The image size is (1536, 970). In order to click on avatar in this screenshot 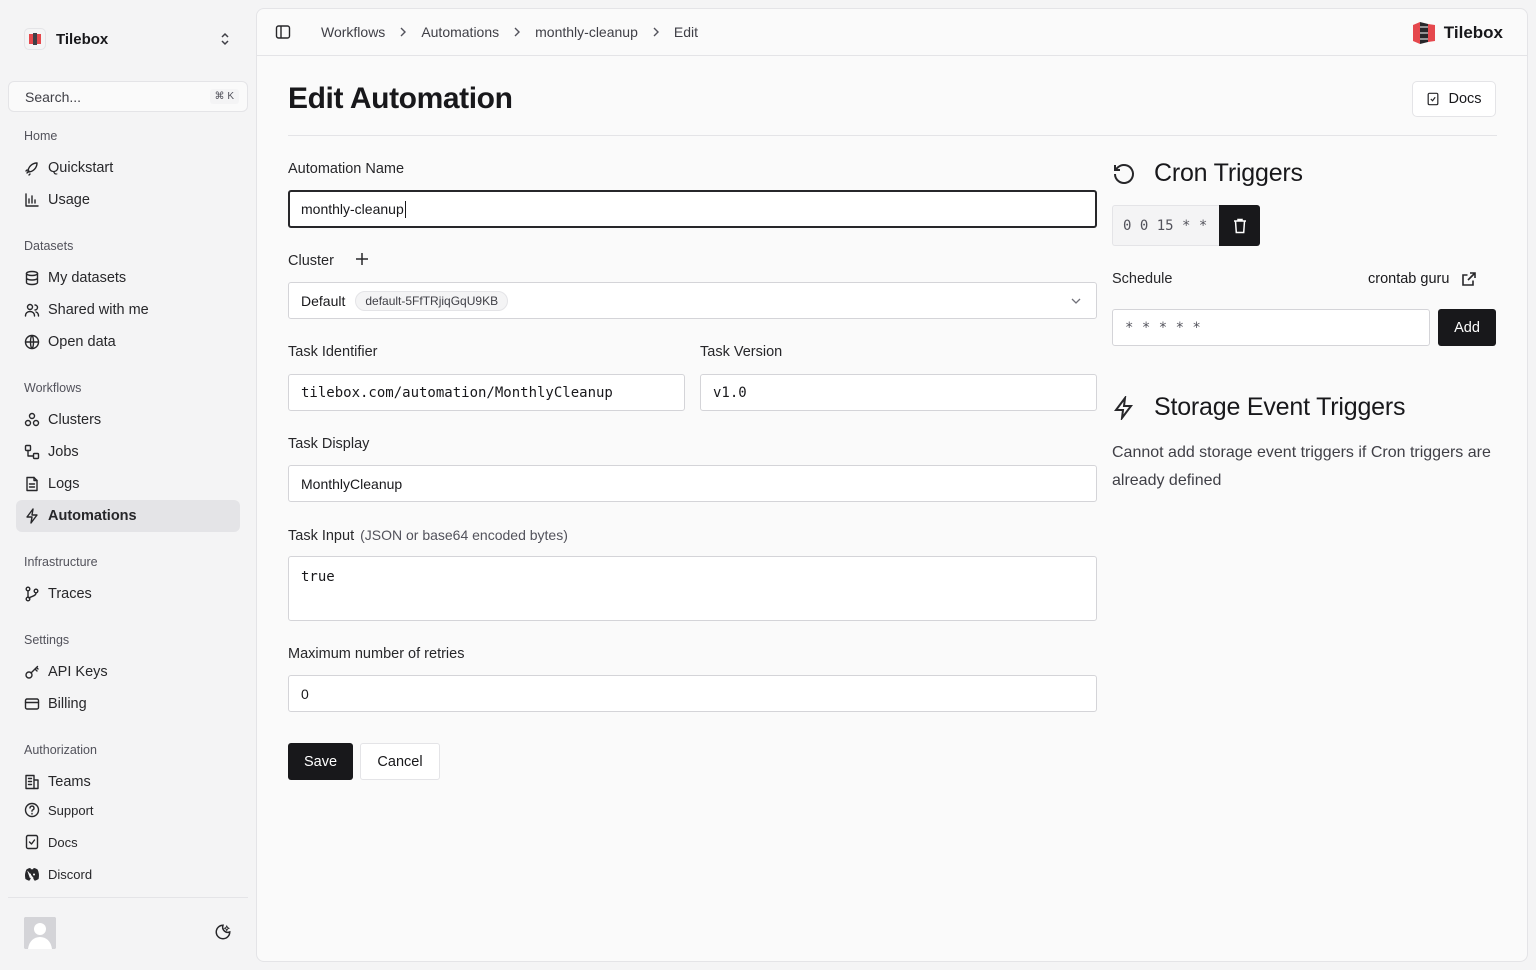, I will do `click(40, 932)`.